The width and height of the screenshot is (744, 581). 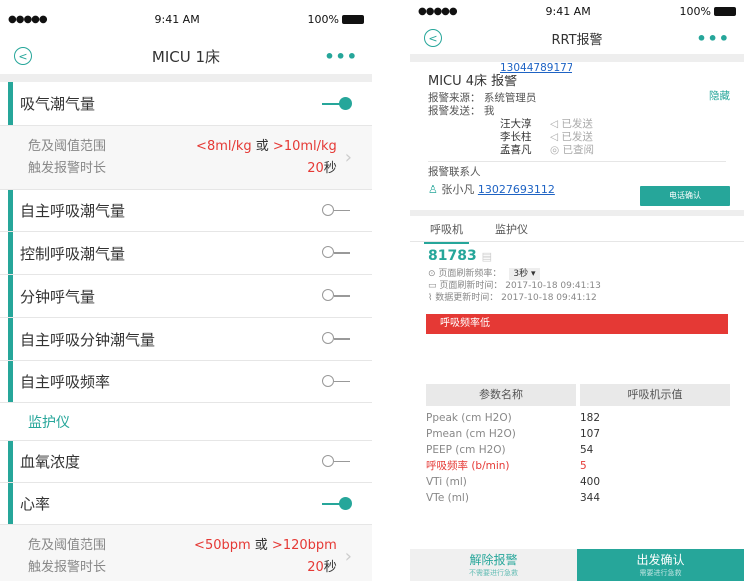 What do you see at coordinates (433, 189) in the screenshot?
I see `person-icon: ♙` at bounding box center [433, 189].